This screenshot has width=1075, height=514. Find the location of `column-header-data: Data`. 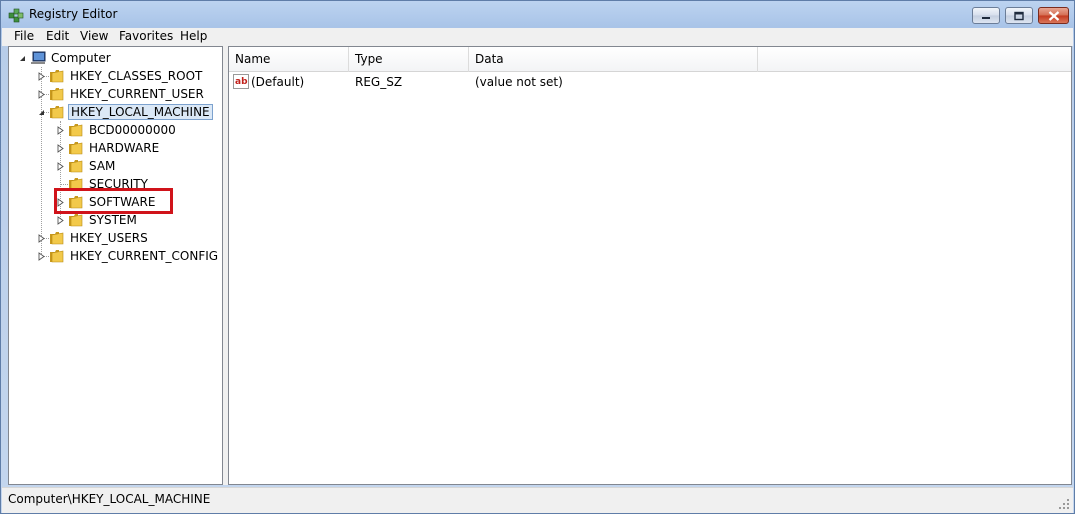

column-header-data: Data is located at coordinates (613, 59).